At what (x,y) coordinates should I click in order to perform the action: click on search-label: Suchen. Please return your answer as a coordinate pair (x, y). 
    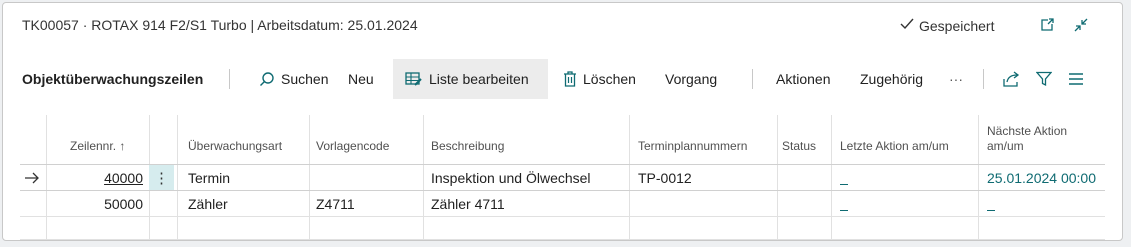
    Looking at the image, I should click on (305, 79).